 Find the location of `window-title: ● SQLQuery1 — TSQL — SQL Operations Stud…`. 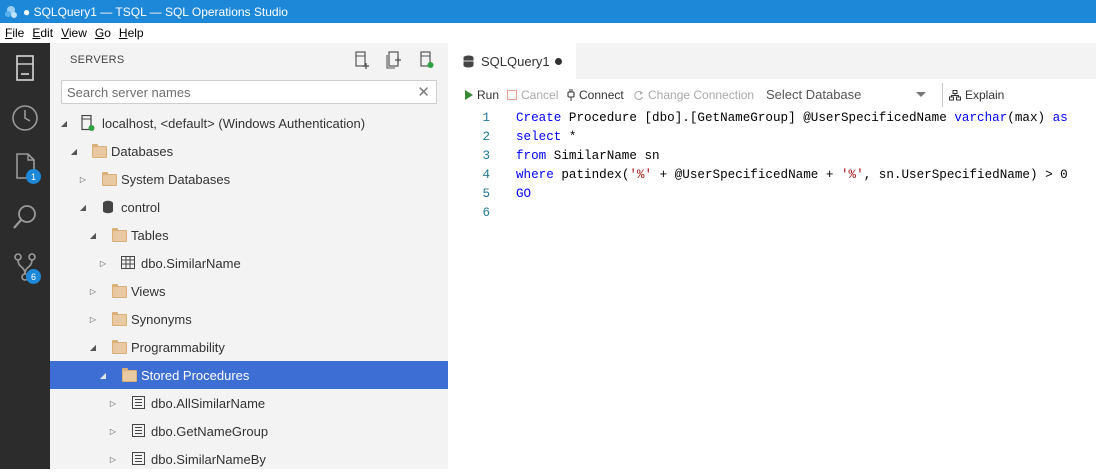

window-title: ● SQLQuery1 — TSQL — SQL Operations Stud… is located at coordinates (155, 11).